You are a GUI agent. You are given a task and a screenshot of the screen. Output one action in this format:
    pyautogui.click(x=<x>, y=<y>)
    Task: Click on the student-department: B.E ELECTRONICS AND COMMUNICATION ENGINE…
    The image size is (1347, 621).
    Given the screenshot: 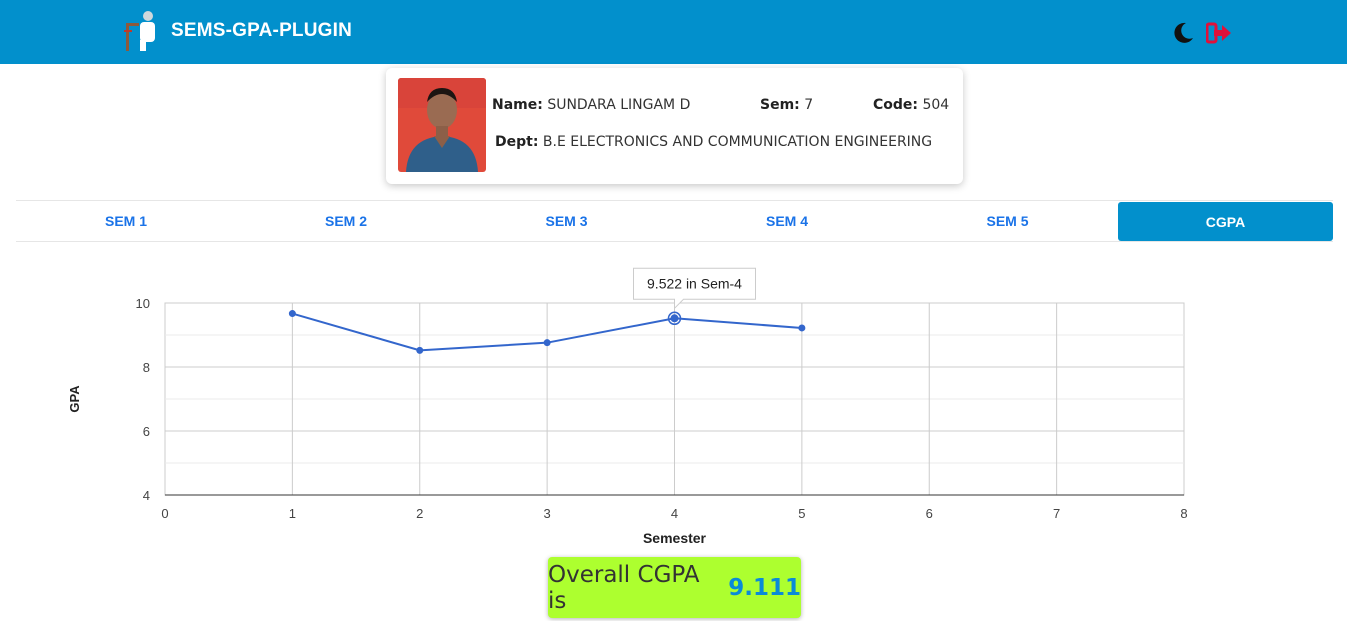 What is the action you would take?
    pyautogui.click(x=737, y=142)
    